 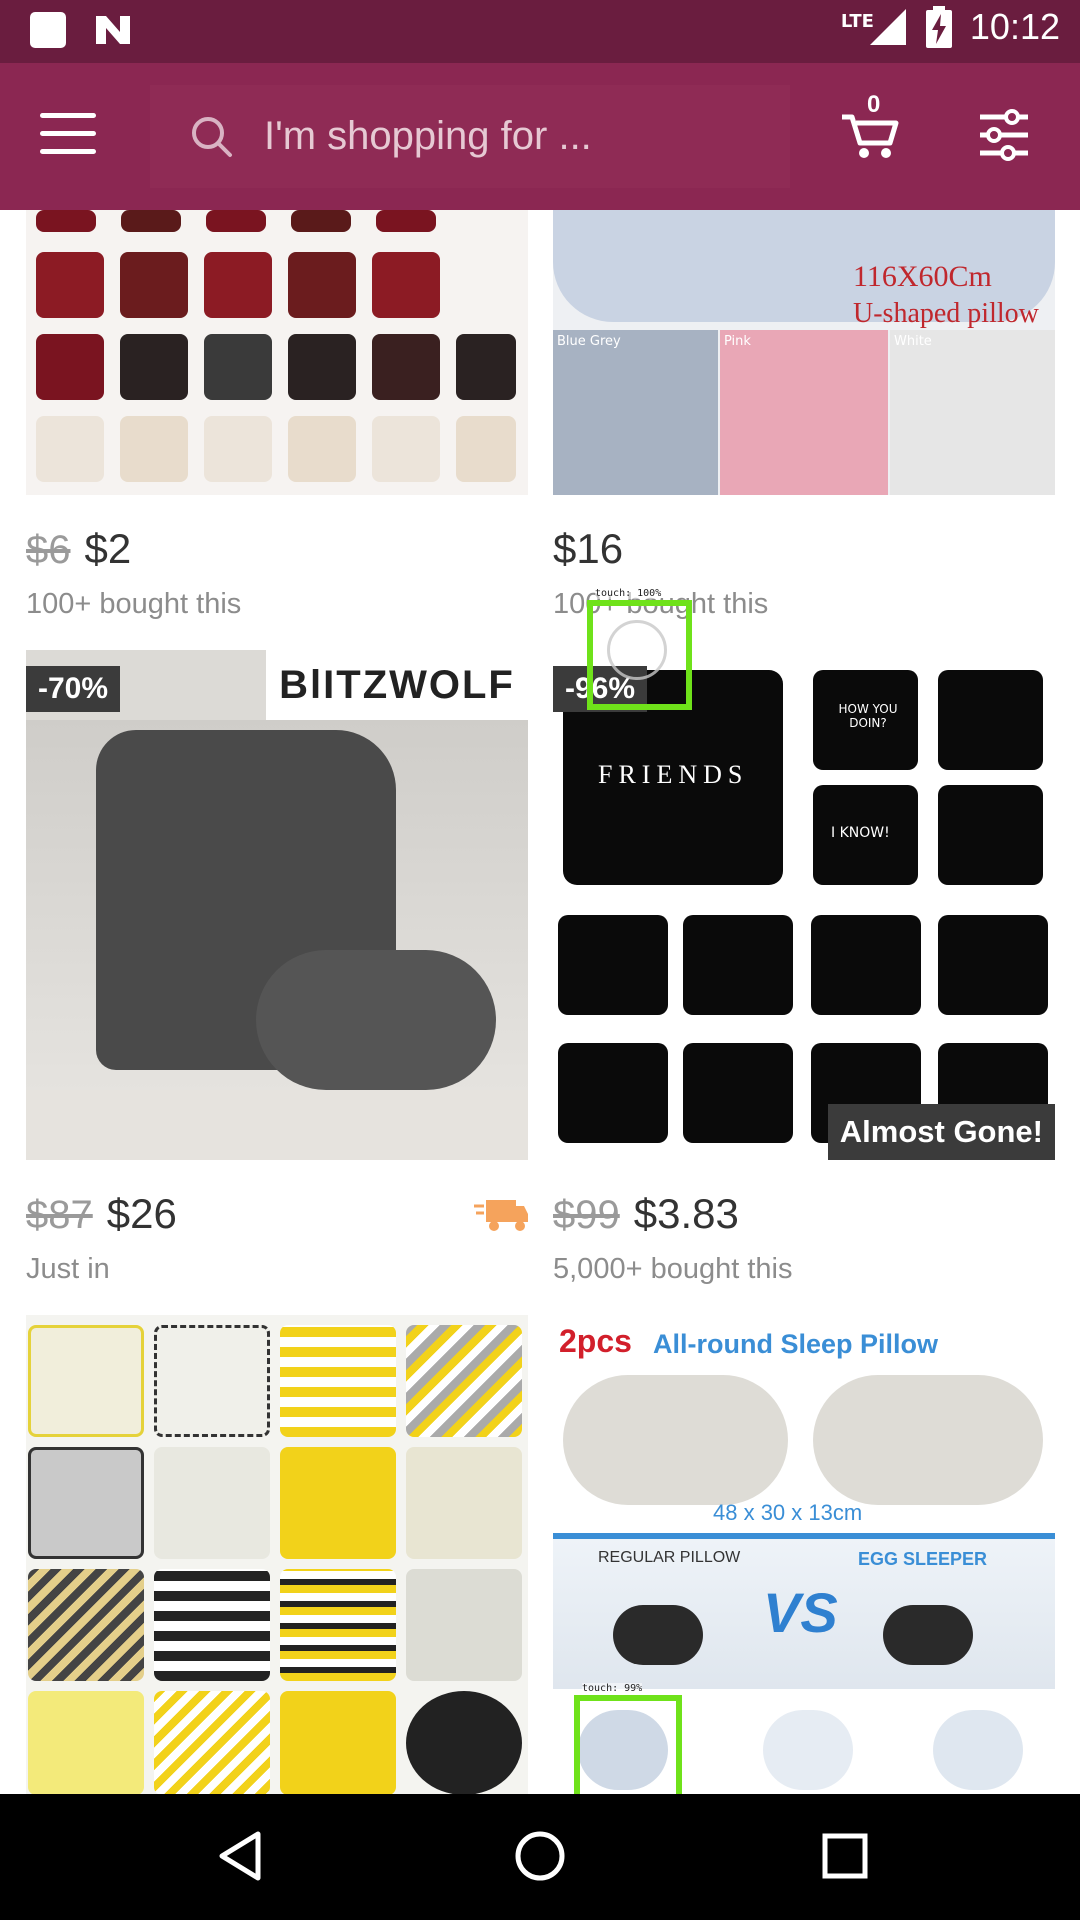 I want to click on sale-price: $26, so click(x=141, y=1213).